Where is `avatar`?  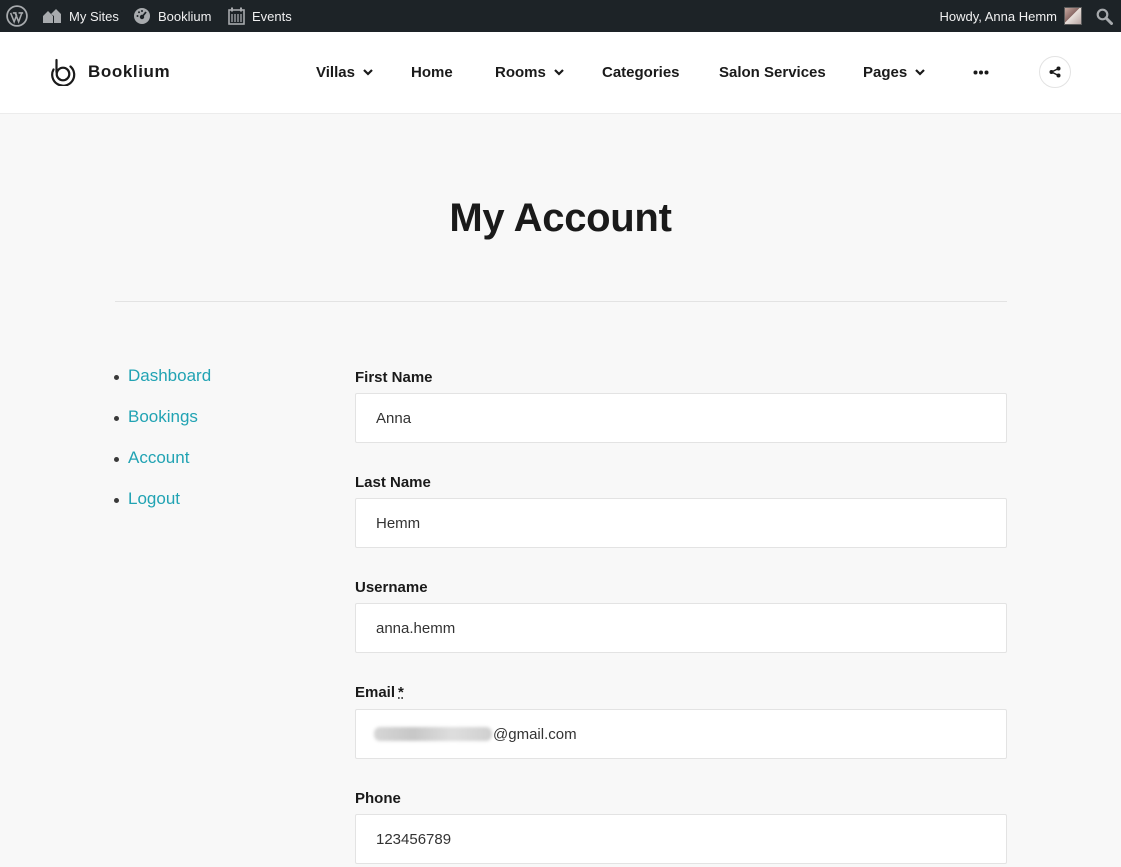 avatar is located at coordinates (1073, 16).